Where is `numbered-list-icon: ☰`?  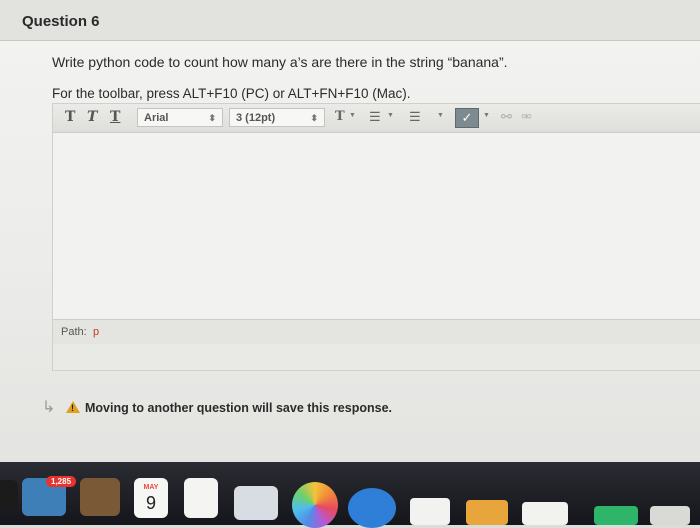 numbered-list-icon: ☰ is located at coordinates (415, 117).